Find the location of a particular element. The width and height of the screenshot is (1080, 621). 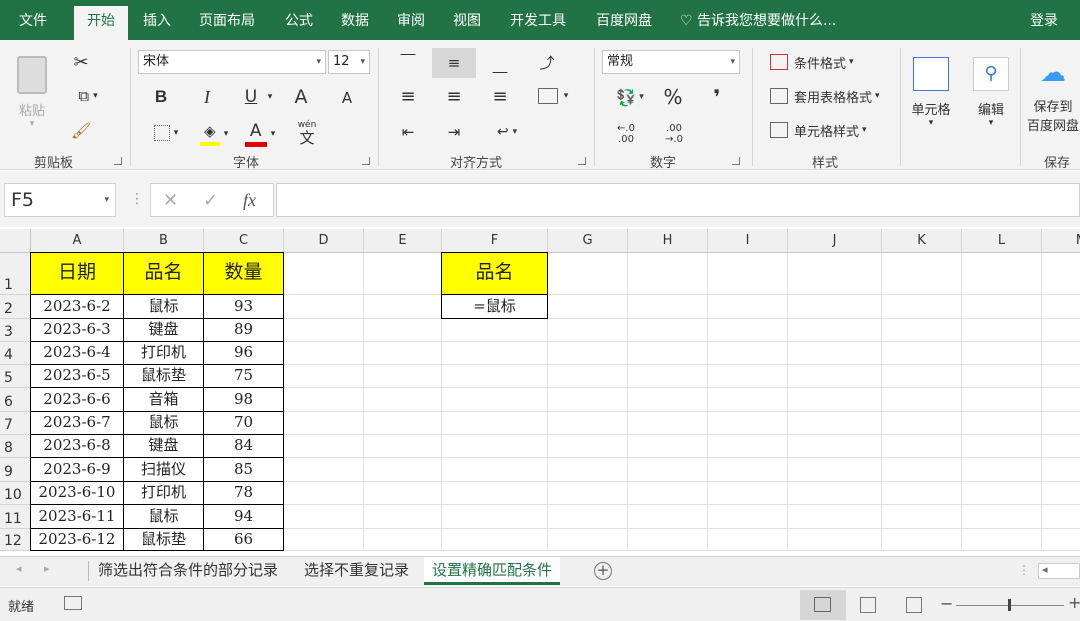

table-cell: 2023-6-9 is located at coordinates (77, 469).